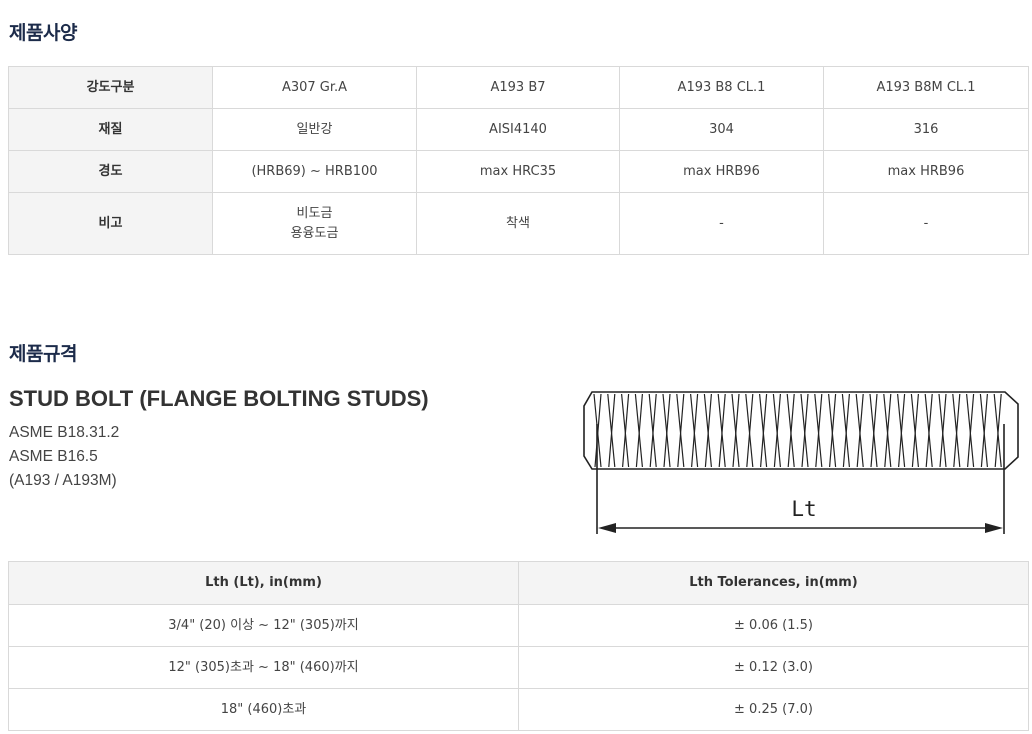 This screenshot has height=734, width=1032. What do you see at coordinates (64, 432) in the screenshot?
I see `standard-line: ASME B18.31.2` at bounding box center [64, 432].